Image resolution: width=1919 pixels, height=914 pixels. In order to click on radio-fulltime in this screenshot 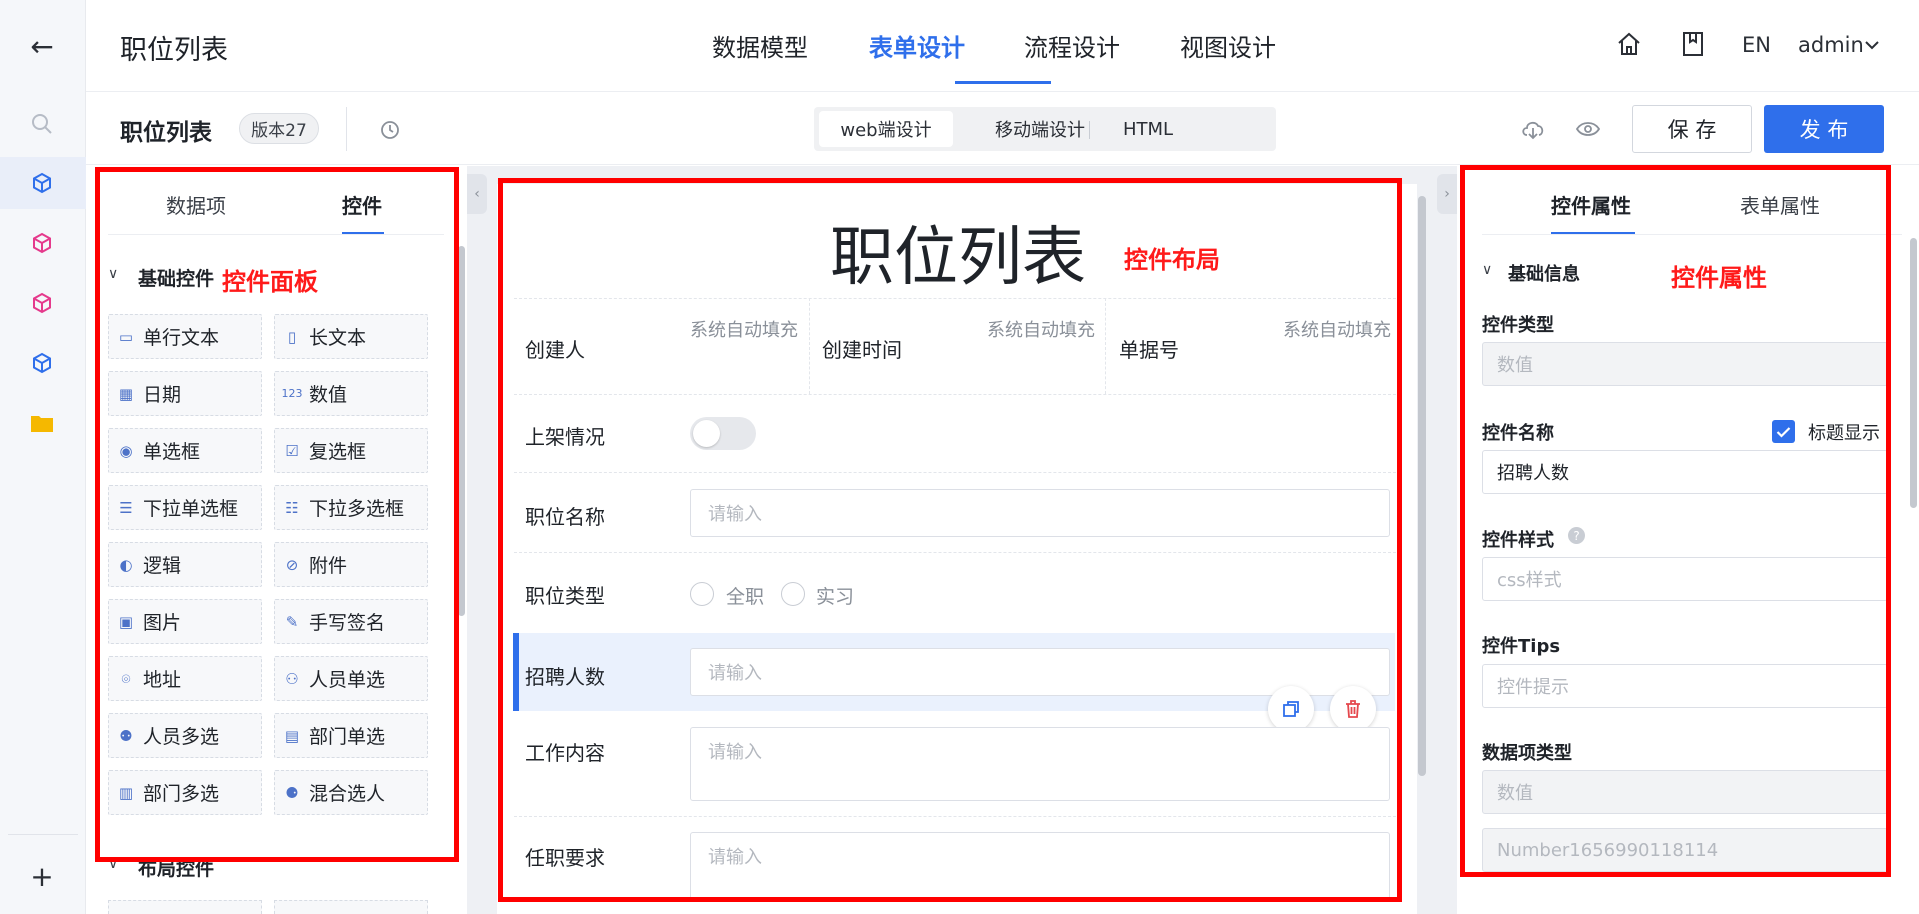, I will do `click(702, 594)`.